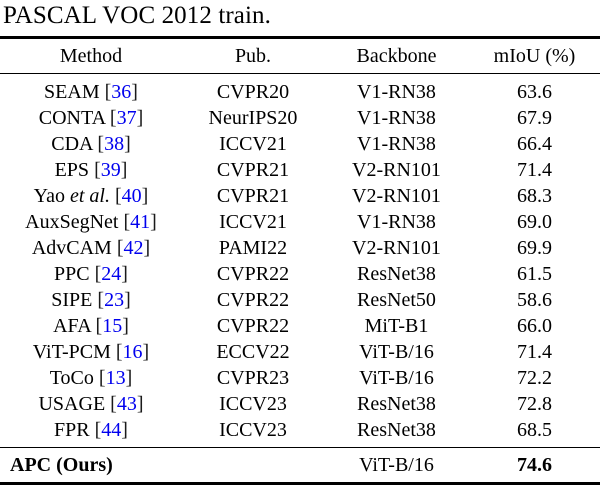  Describe the element at coordinates (300, 222) in the screenshot. I see `table-row: AuxSegNet [41] ICCV21 V1-RN38 69.0` at that location.